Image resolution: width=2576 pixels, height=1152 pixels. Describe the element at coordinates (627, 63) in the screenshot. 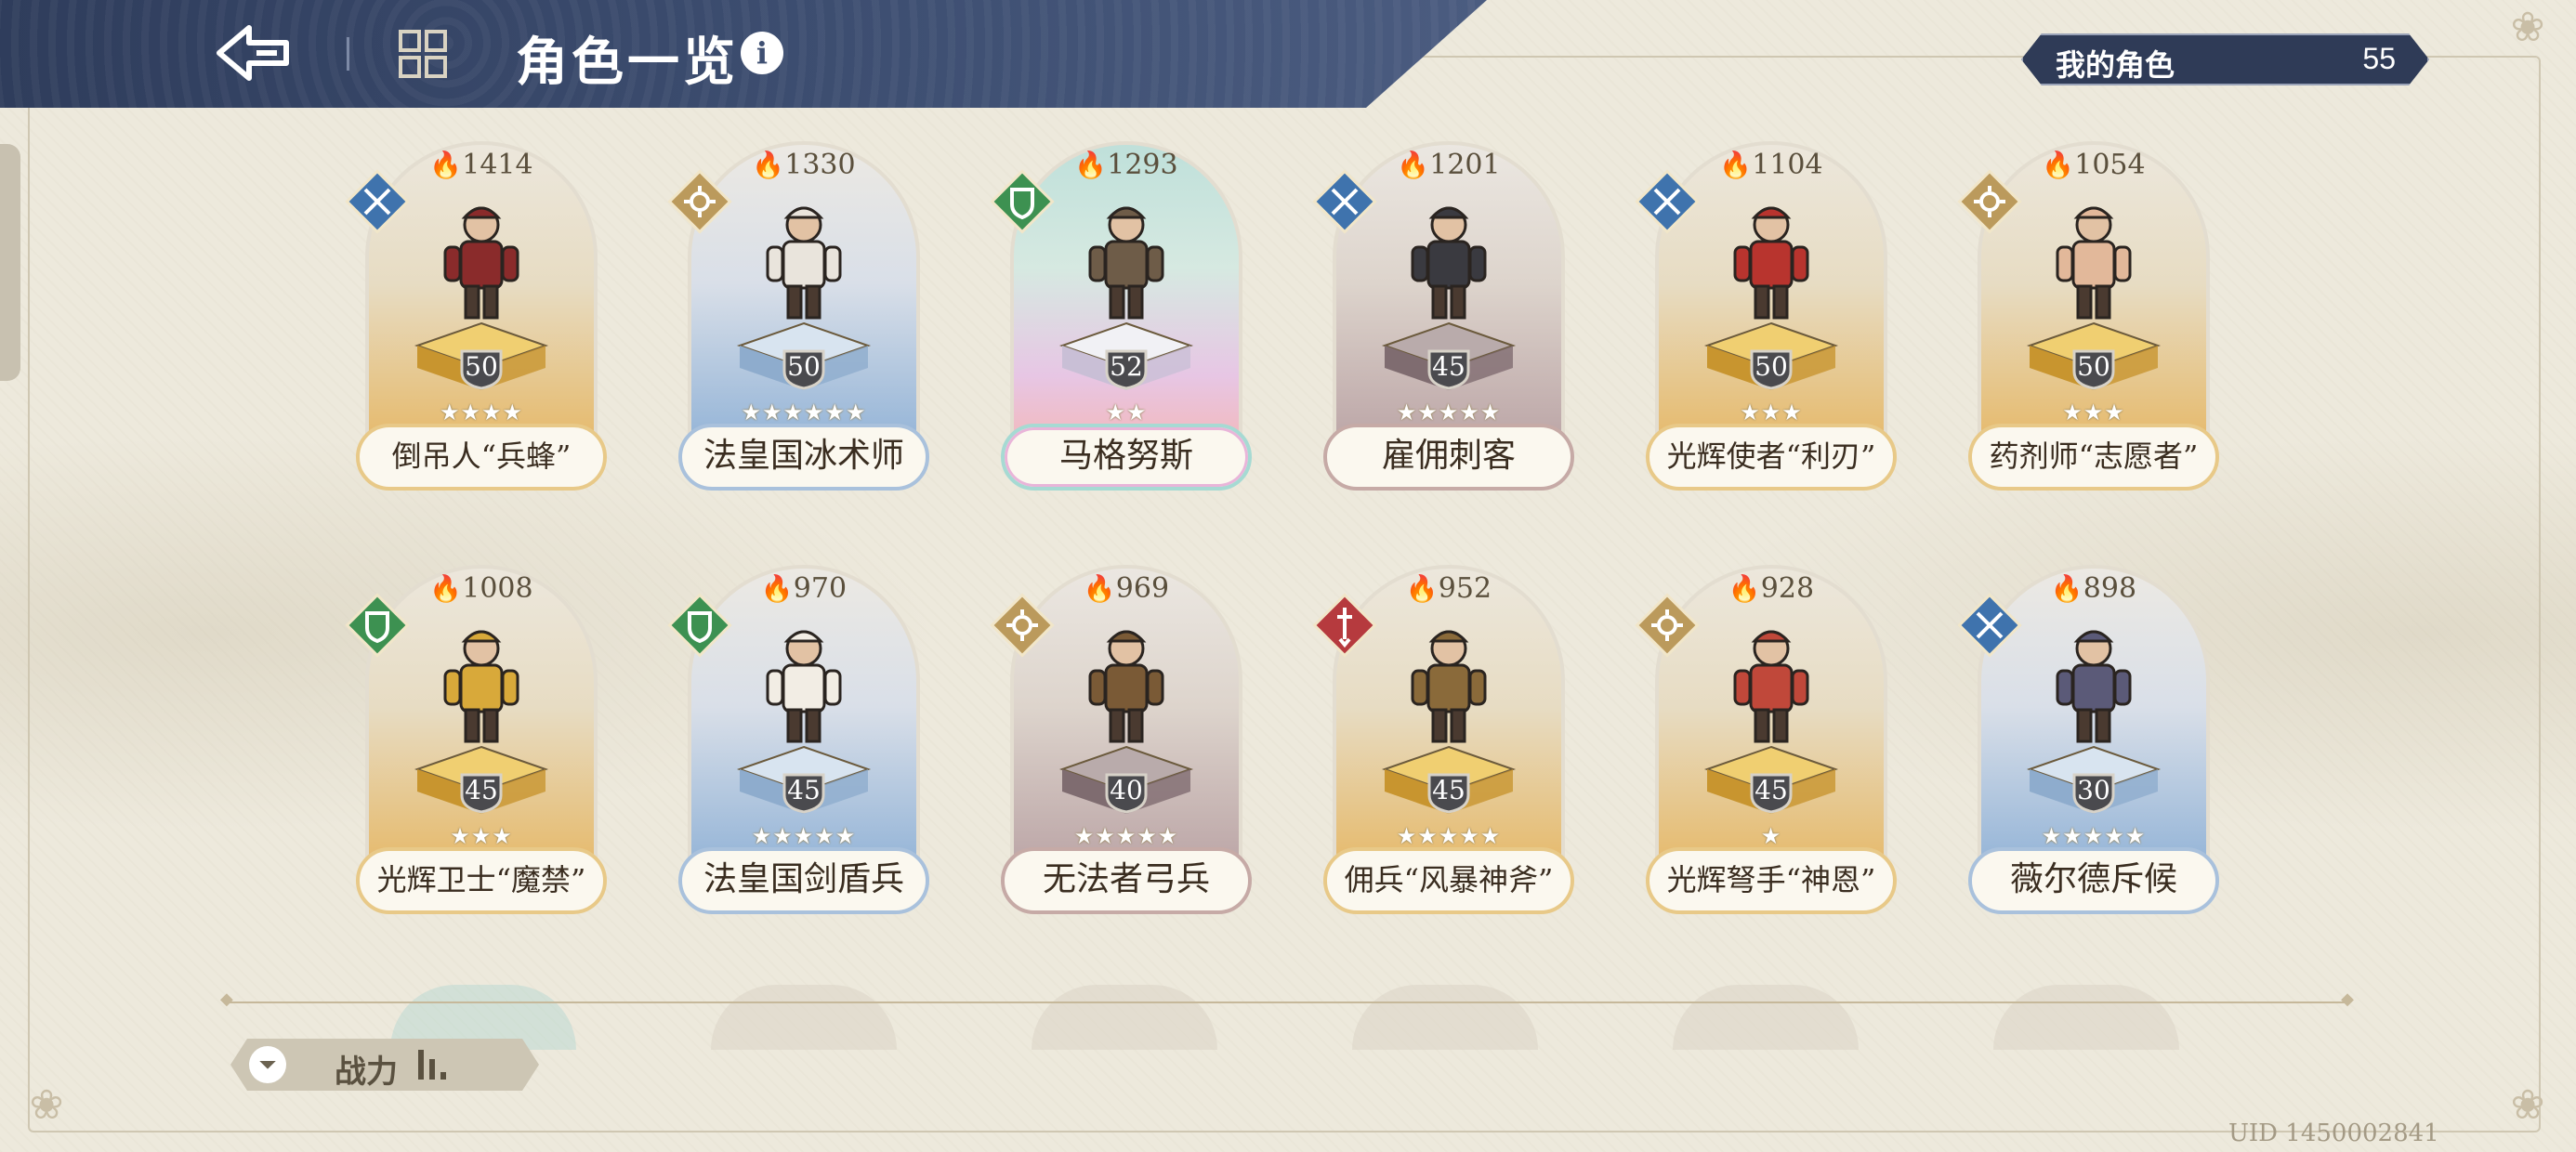

I see `page-title: 角色一览` at that location.